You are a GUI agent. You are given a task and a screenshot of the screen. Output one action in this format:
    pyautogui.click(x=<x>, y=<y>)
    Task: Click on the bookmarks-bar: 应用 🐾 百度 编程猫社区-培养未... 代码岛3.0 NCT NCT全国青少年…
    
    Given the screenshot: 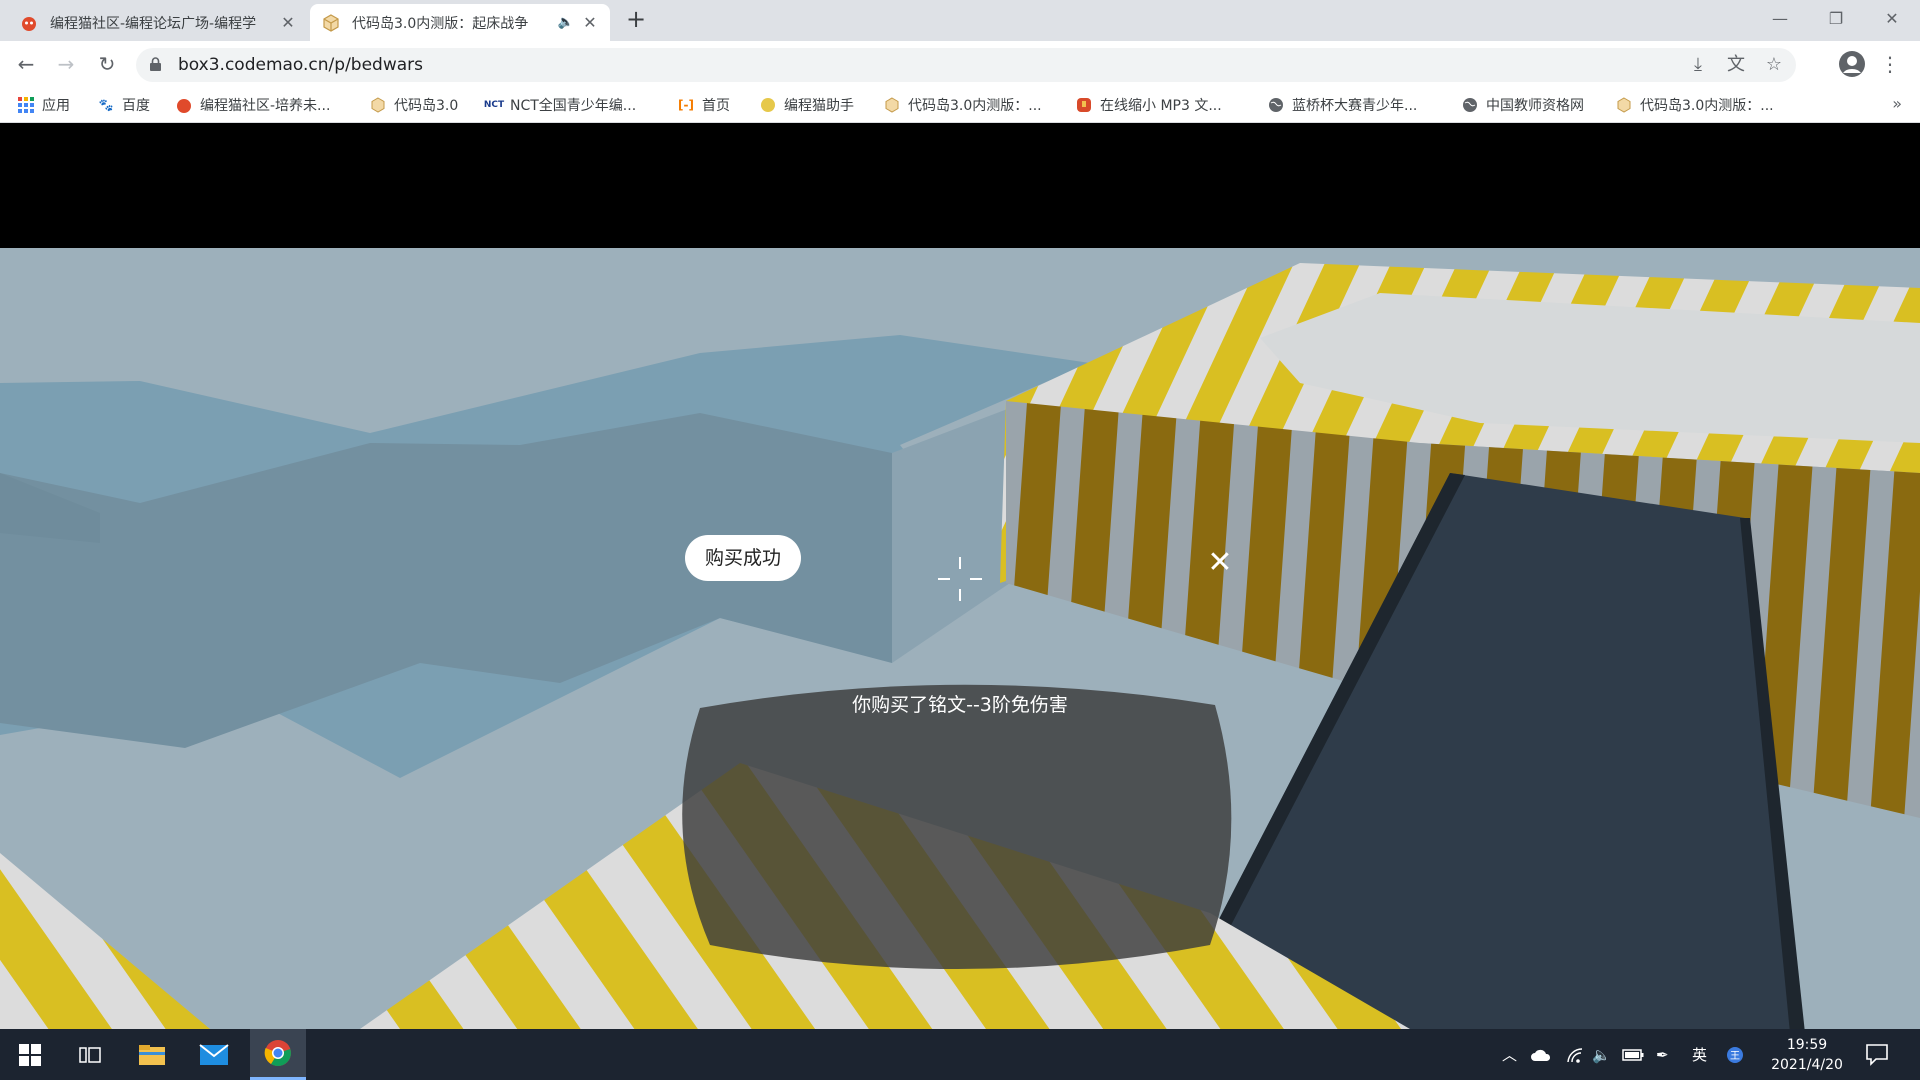 What is the action you would take?
    pyautogui.click(x=960, y=105)
    